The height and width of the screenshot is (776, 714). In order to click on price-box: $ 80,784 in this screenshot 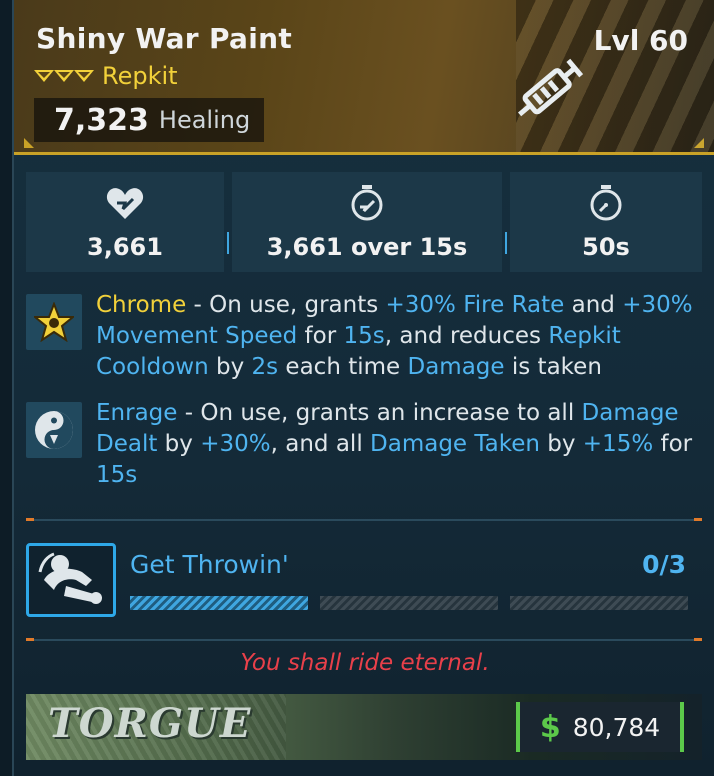, I will do `click(600, 727)`.